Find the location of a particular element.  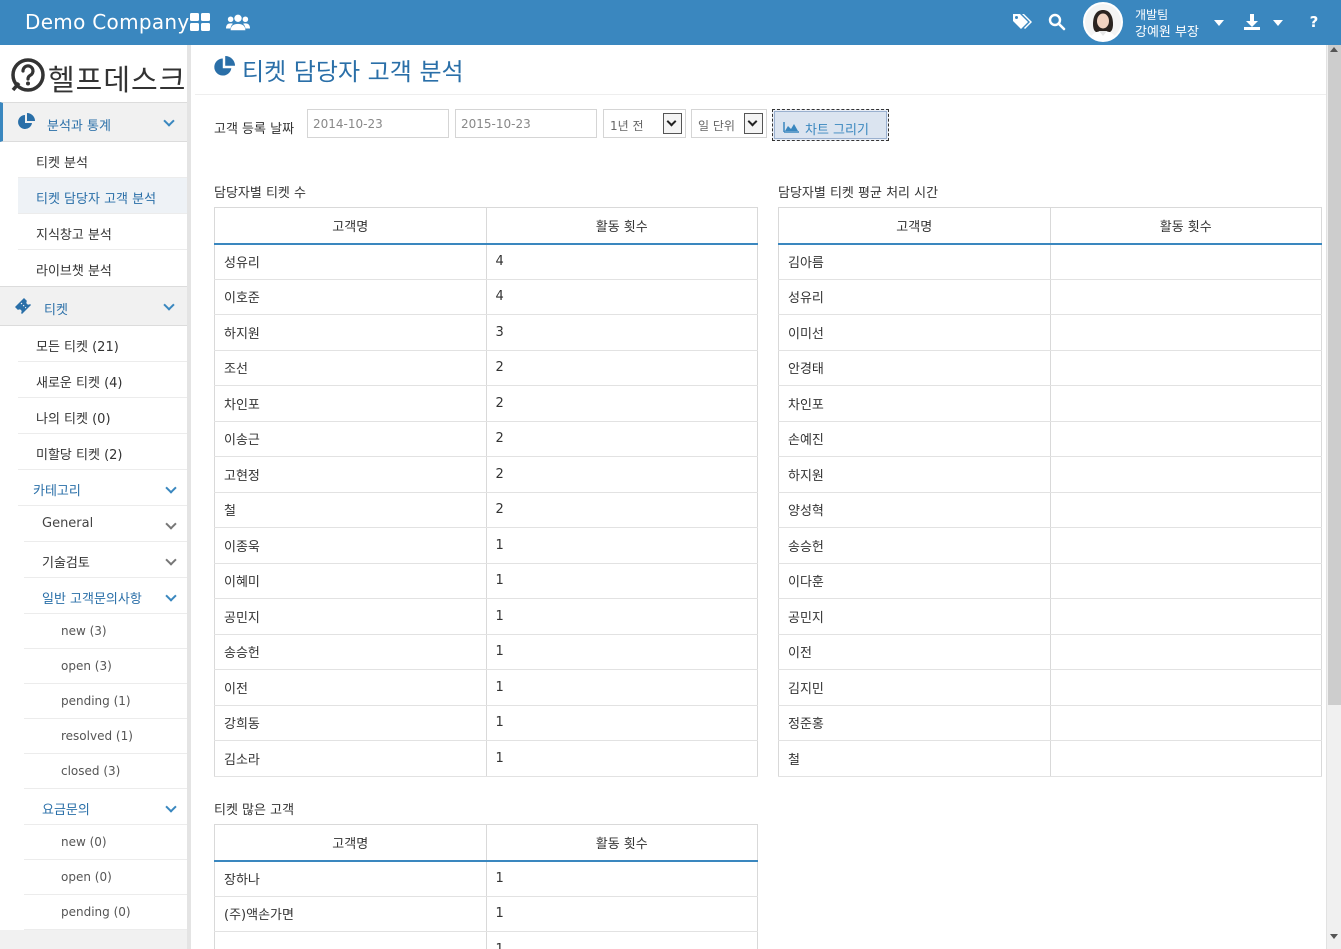

sidebar-item-billing-new: new (0) is located at coordinates (105, 842).